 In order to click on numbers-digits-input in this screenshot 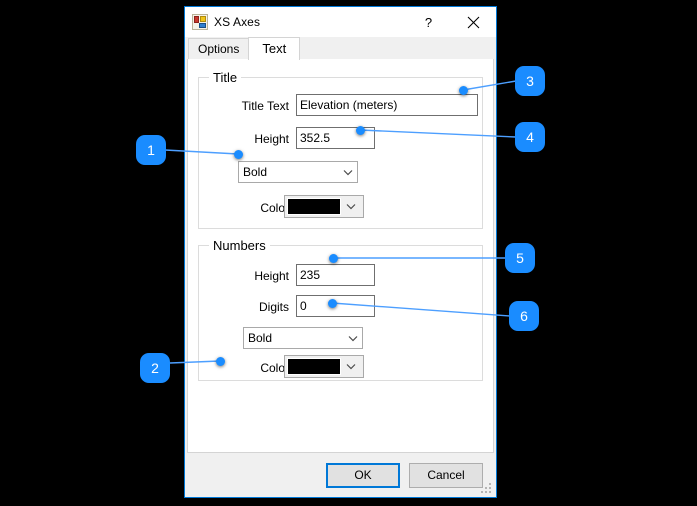, I will do `click(335, 306)`.